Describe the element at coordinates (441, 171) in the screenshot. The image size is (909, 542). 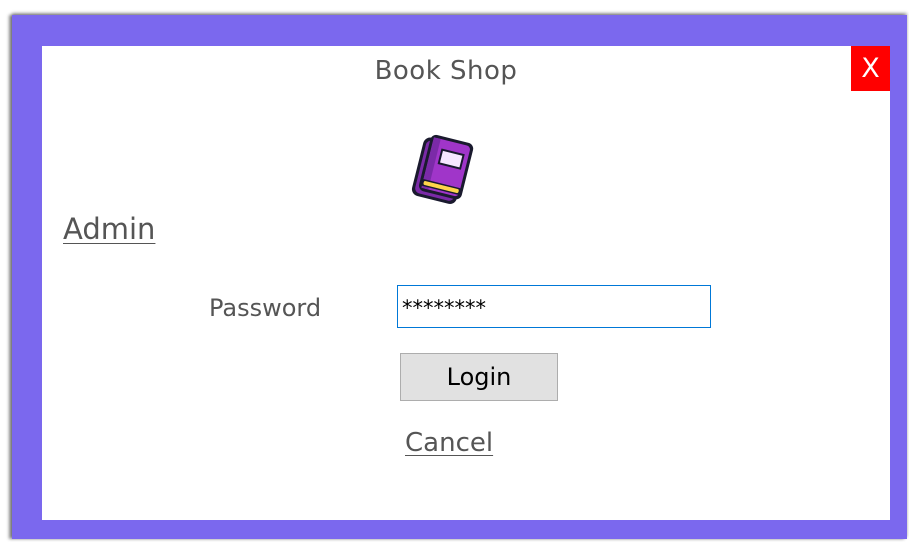
I see `book-icon` at that location.